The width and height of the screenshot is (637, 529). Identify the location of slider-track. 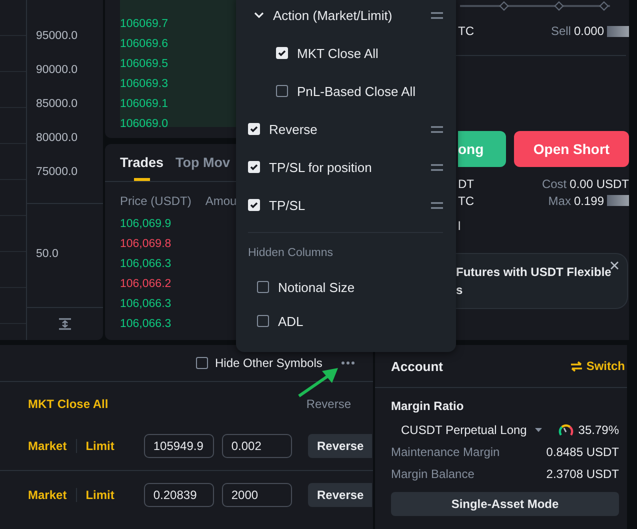
(535, 6).